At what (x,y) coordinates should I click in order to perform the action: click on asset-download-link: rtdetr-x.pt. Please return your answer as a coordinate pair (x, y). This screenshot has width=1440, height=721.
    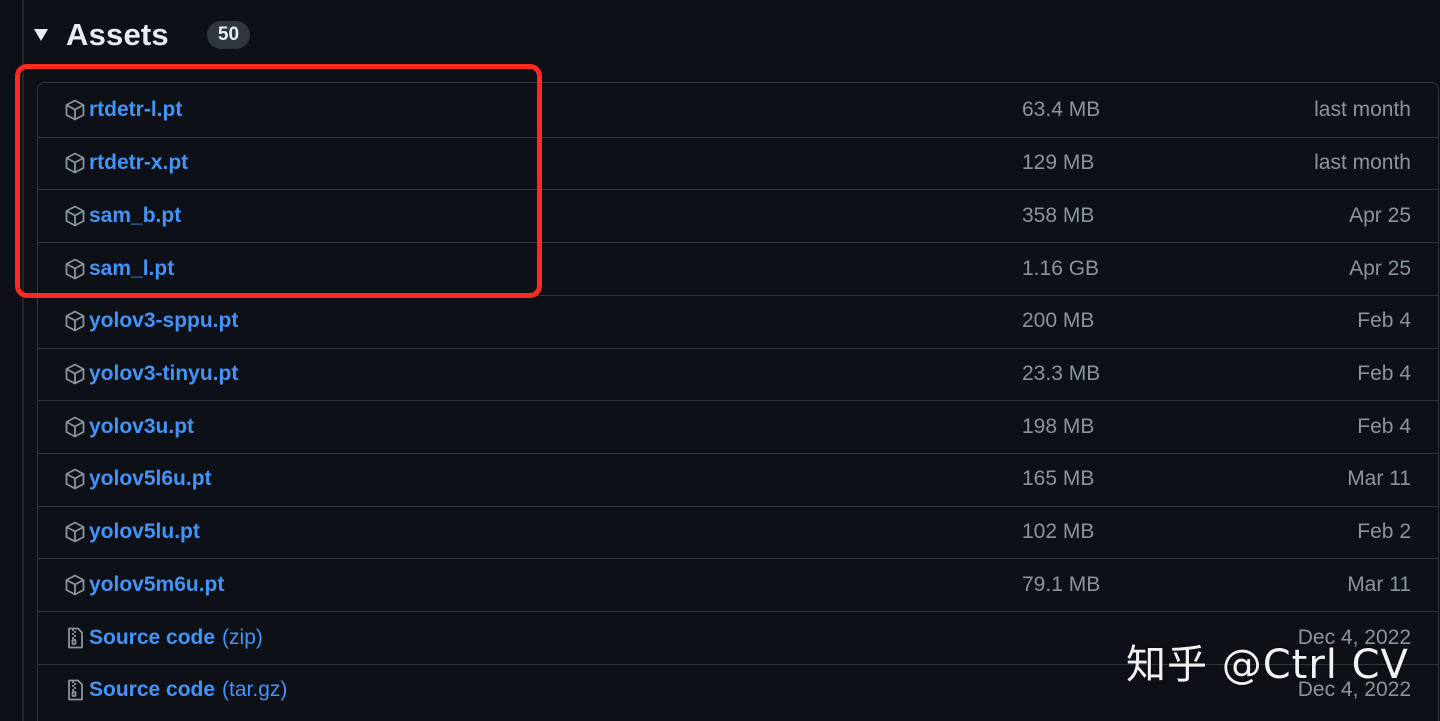
    Looking at the image, I should click on (138, 163).